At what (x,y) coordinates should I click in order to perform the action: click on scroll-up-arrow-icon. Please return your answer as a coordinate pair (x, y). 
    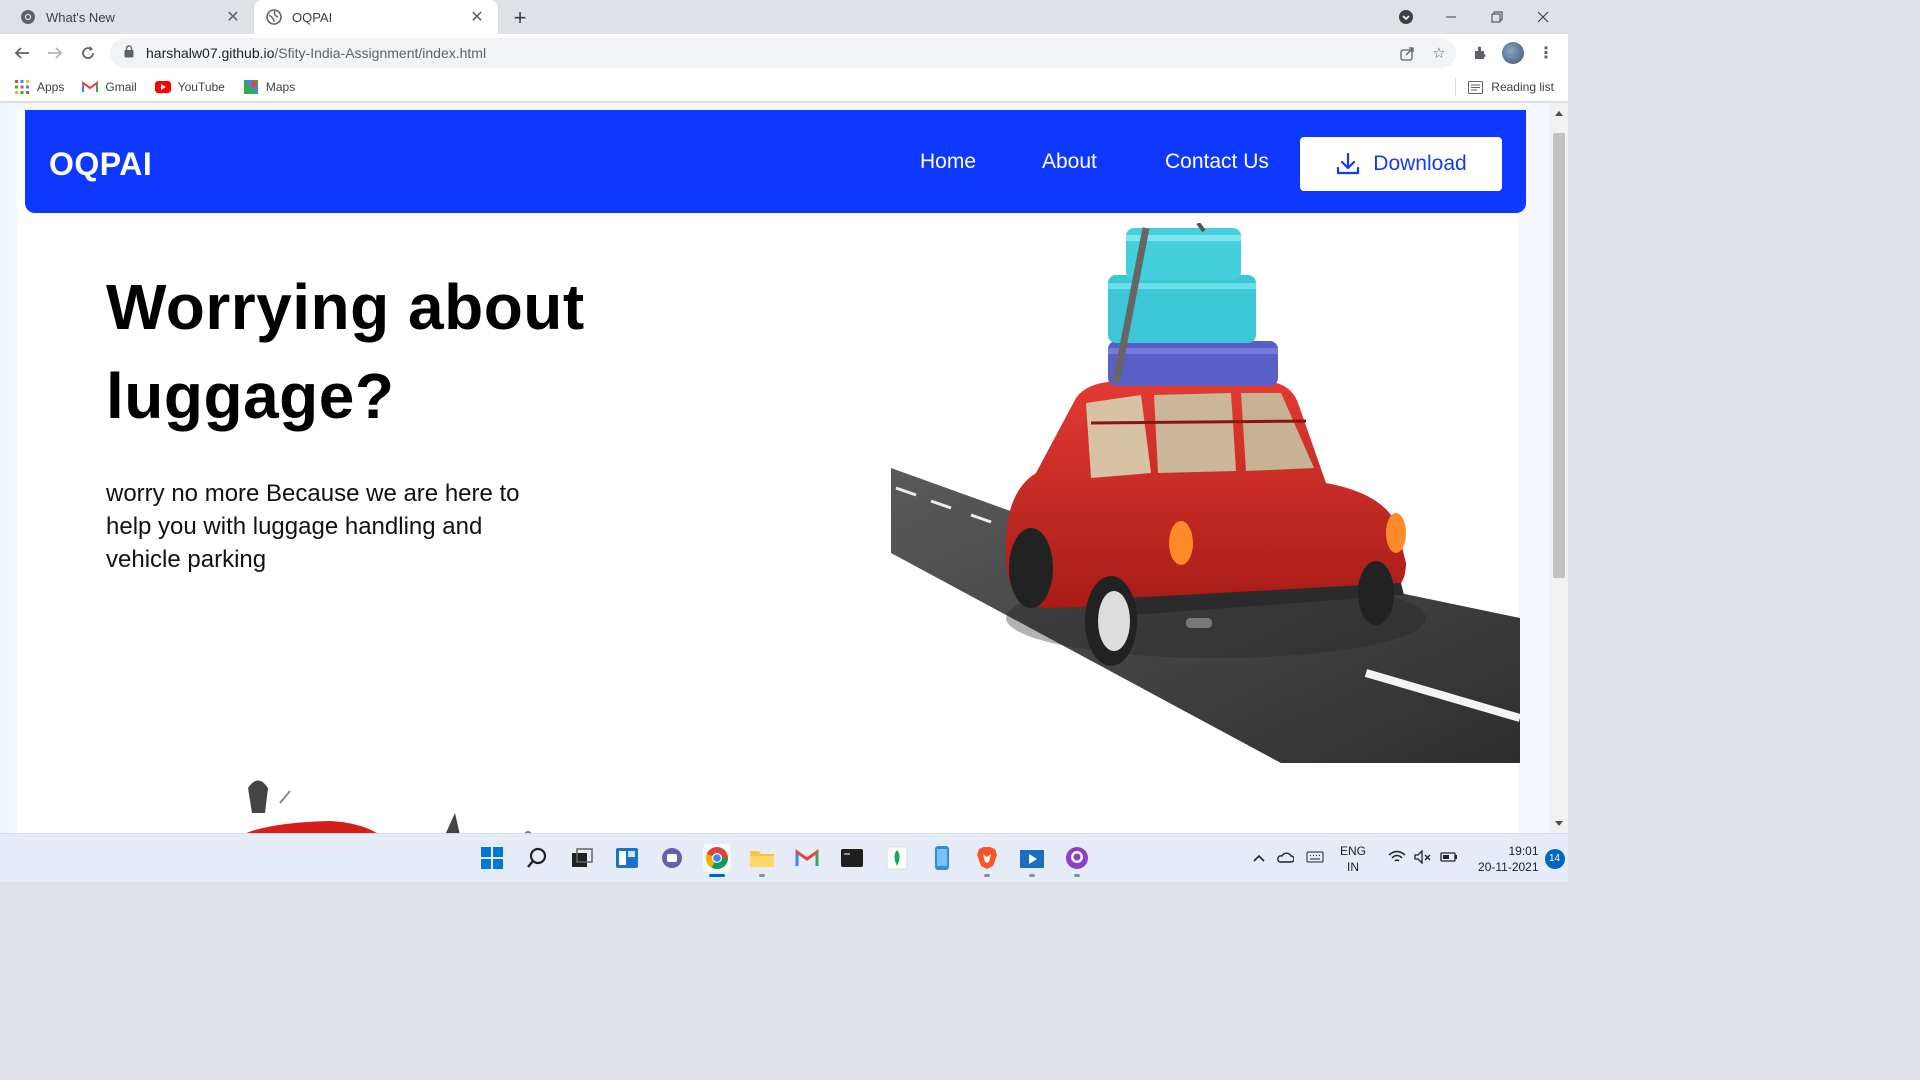
    Looking at the image, I should click on (1559, 113).